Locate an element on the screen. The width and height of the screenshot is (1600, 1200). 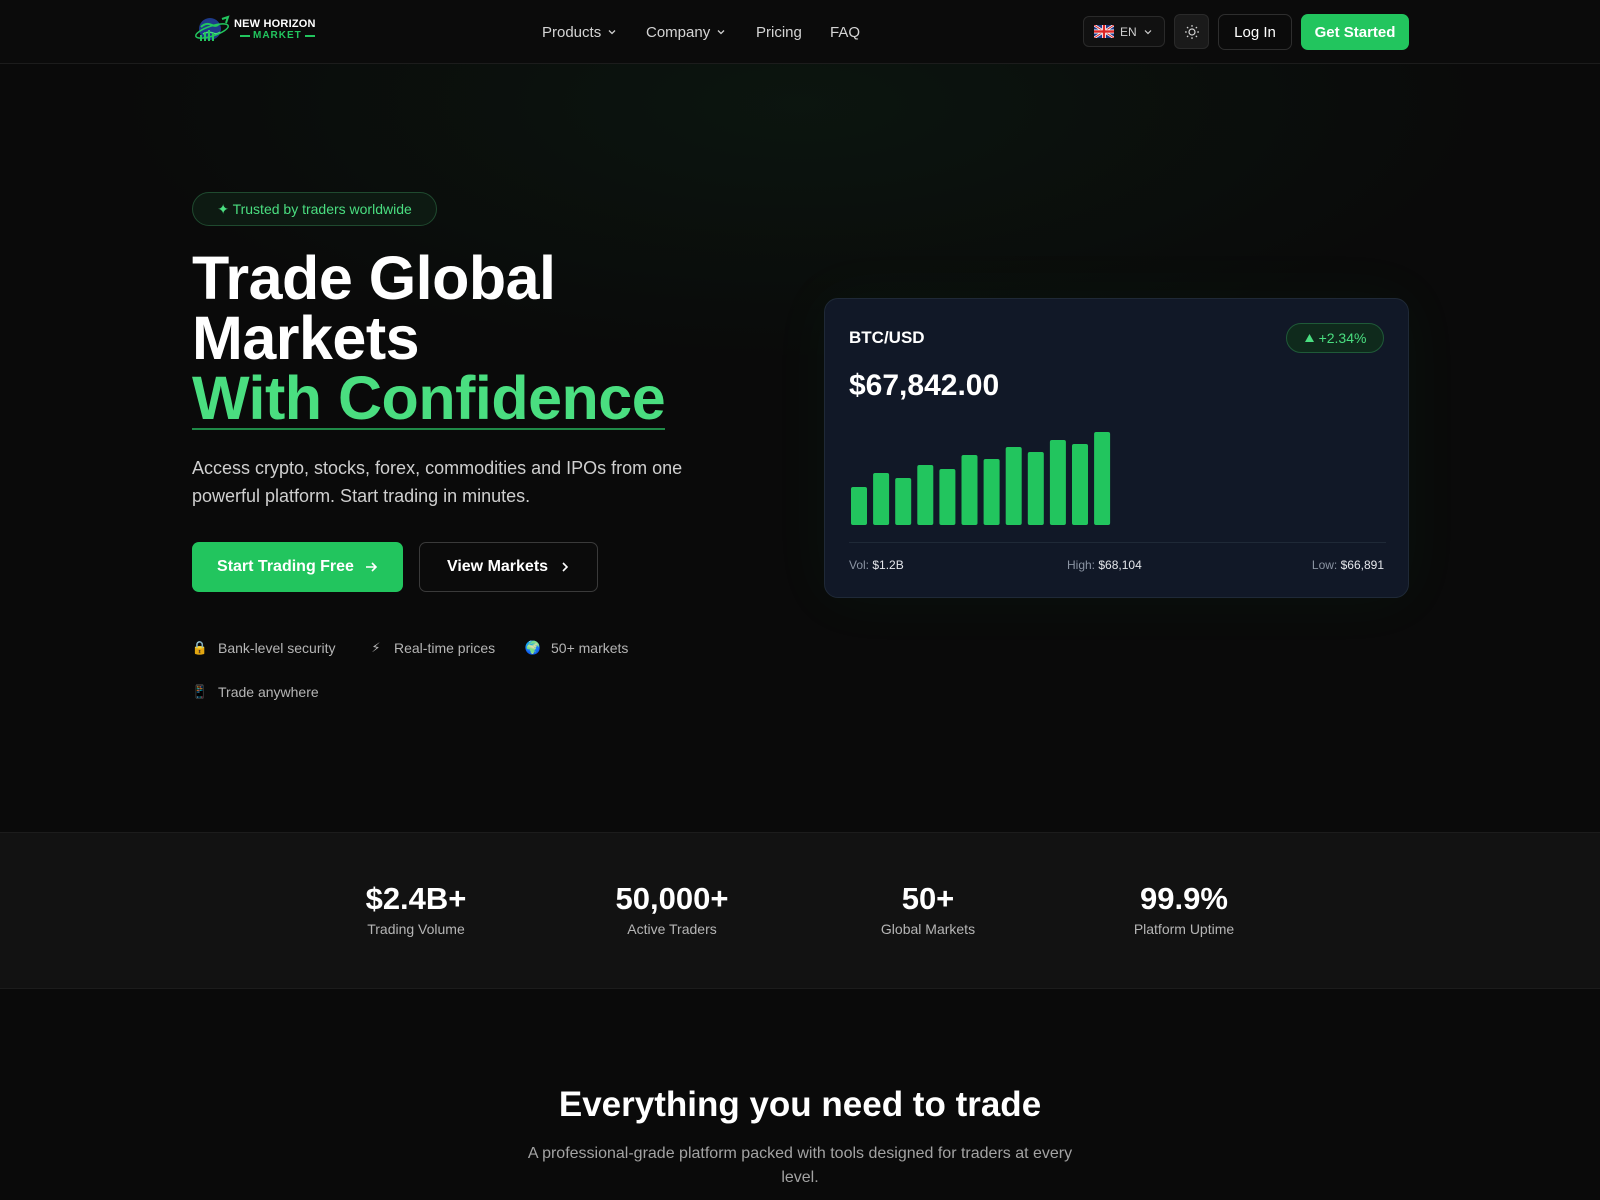
price-change-badge: +2.34% is located at coordinates (1335, 338).